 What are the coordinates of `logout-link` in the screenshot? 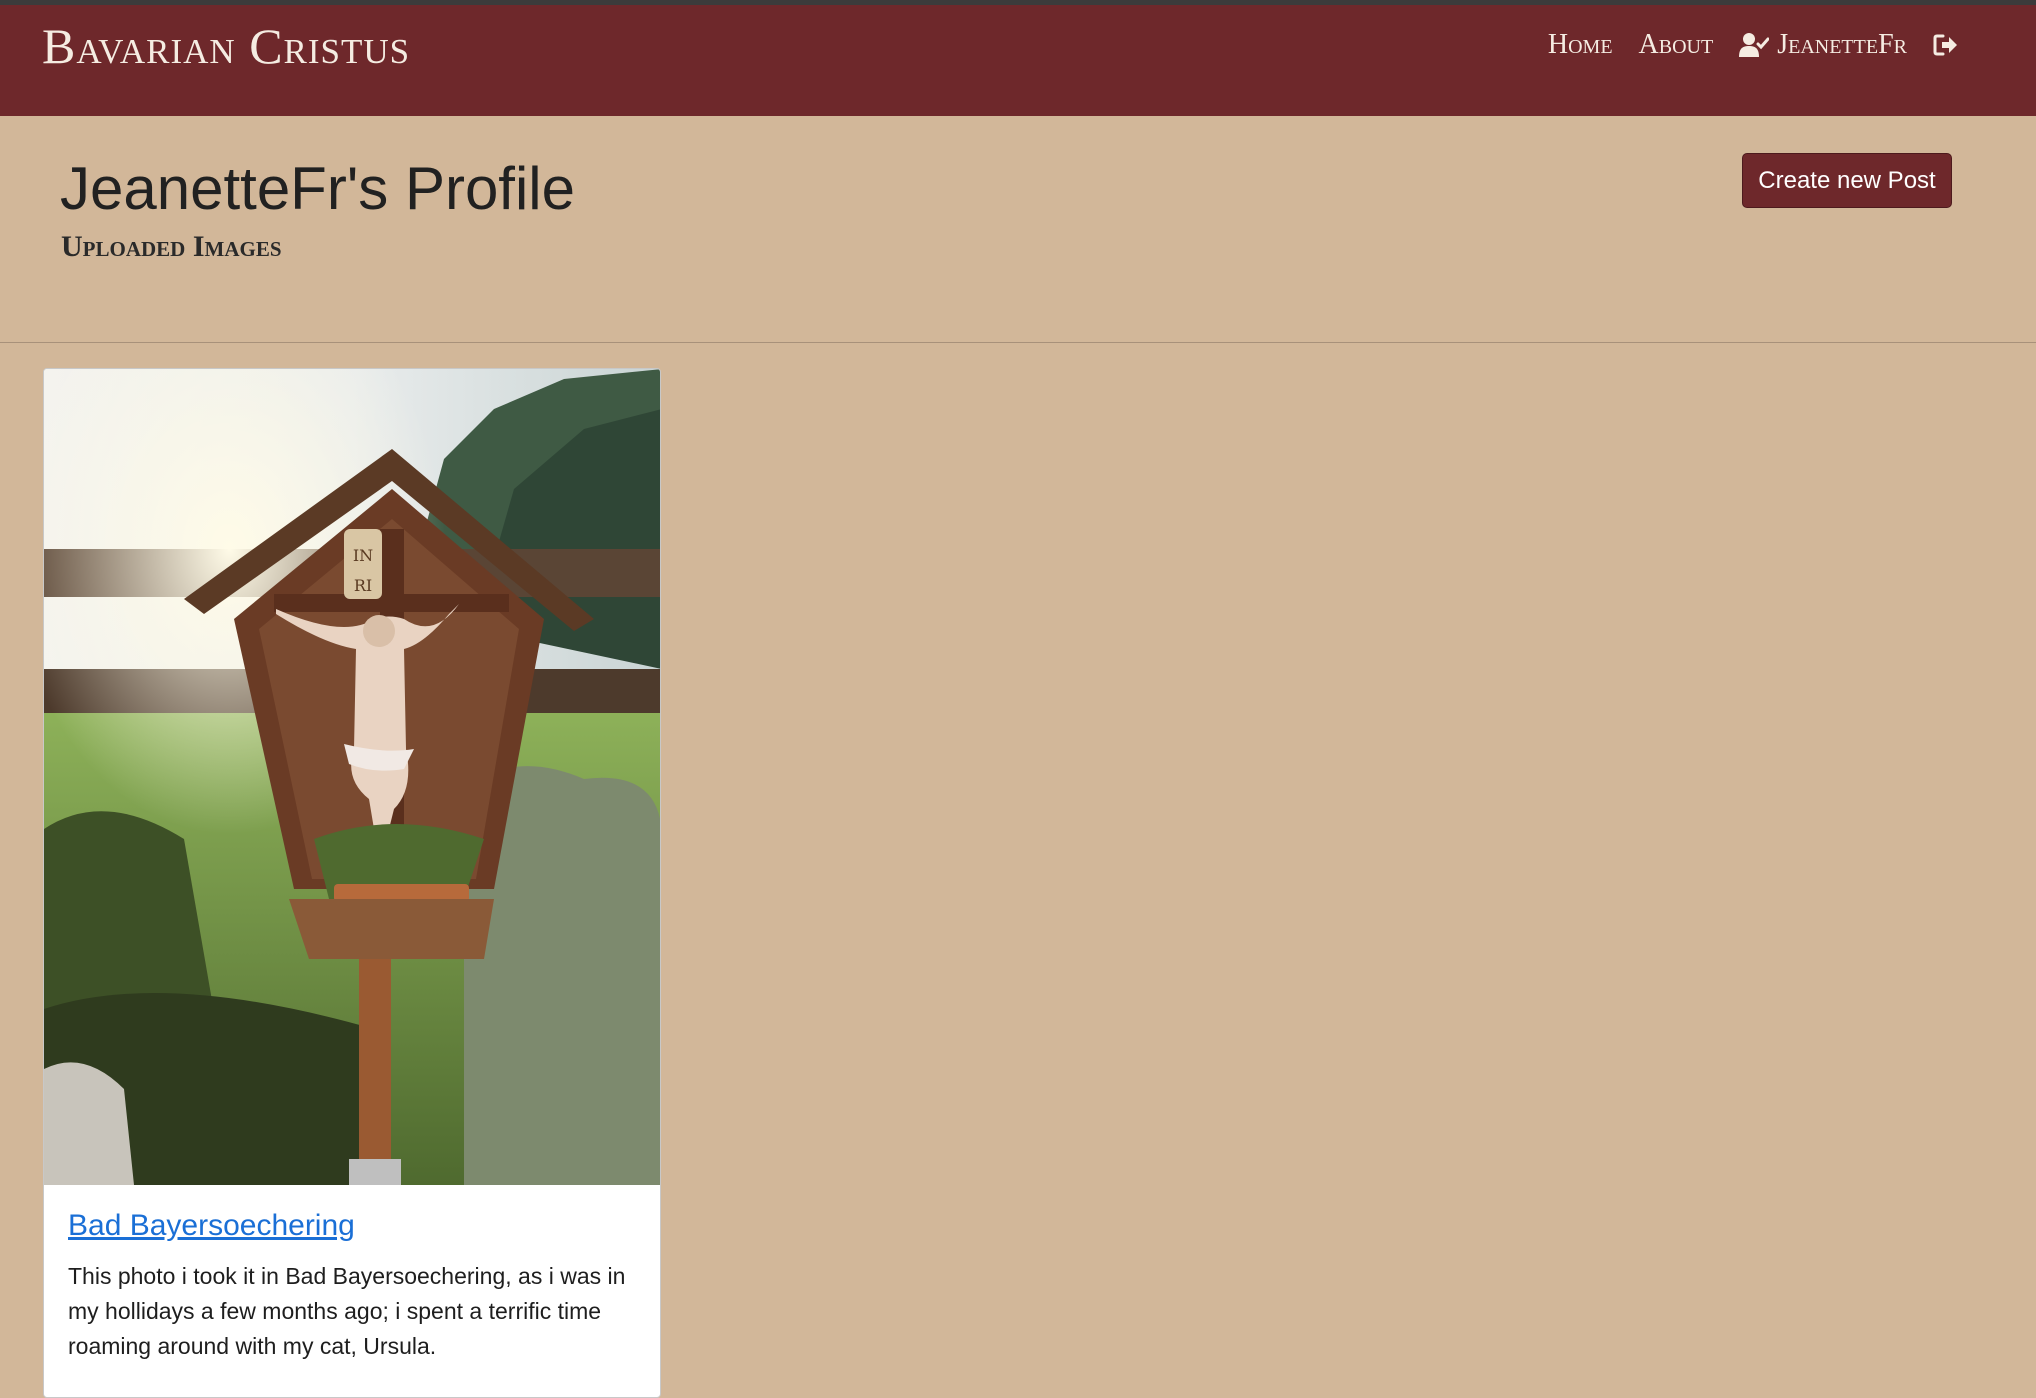 It's located at (1946, 45).